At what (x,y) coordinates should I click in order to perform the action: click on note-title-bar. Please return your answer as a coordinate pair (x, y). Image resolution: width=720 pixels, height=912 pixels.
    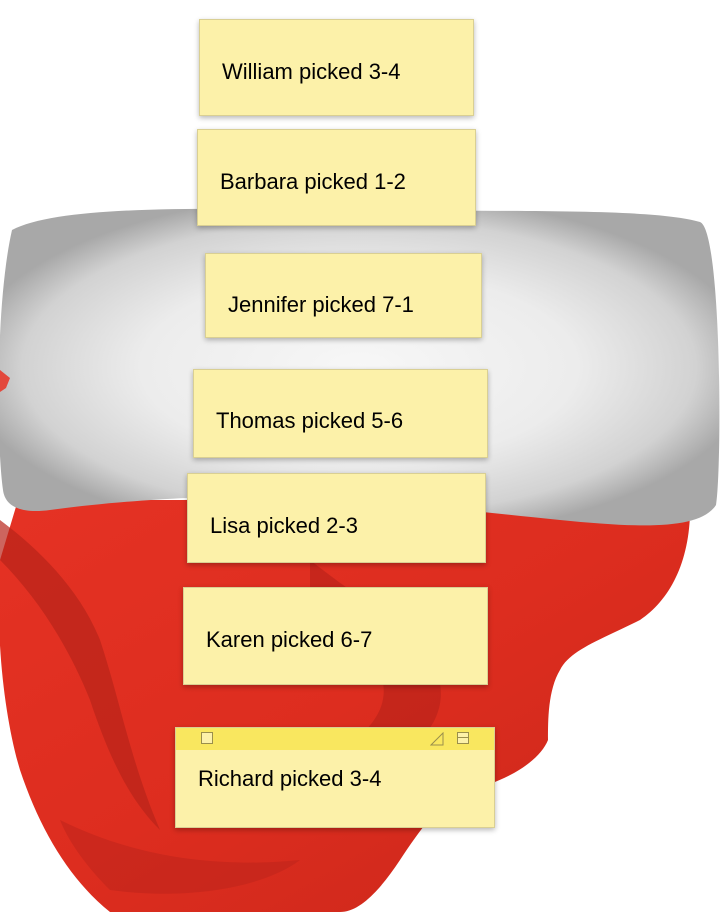
    Looking at the image, I should click on (335, 739).